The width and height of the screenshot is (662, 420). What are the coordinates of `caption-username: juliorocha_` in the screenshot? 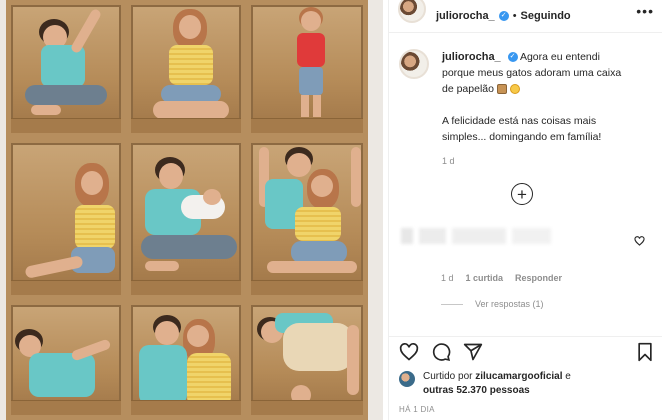 It's located at (471, 57).